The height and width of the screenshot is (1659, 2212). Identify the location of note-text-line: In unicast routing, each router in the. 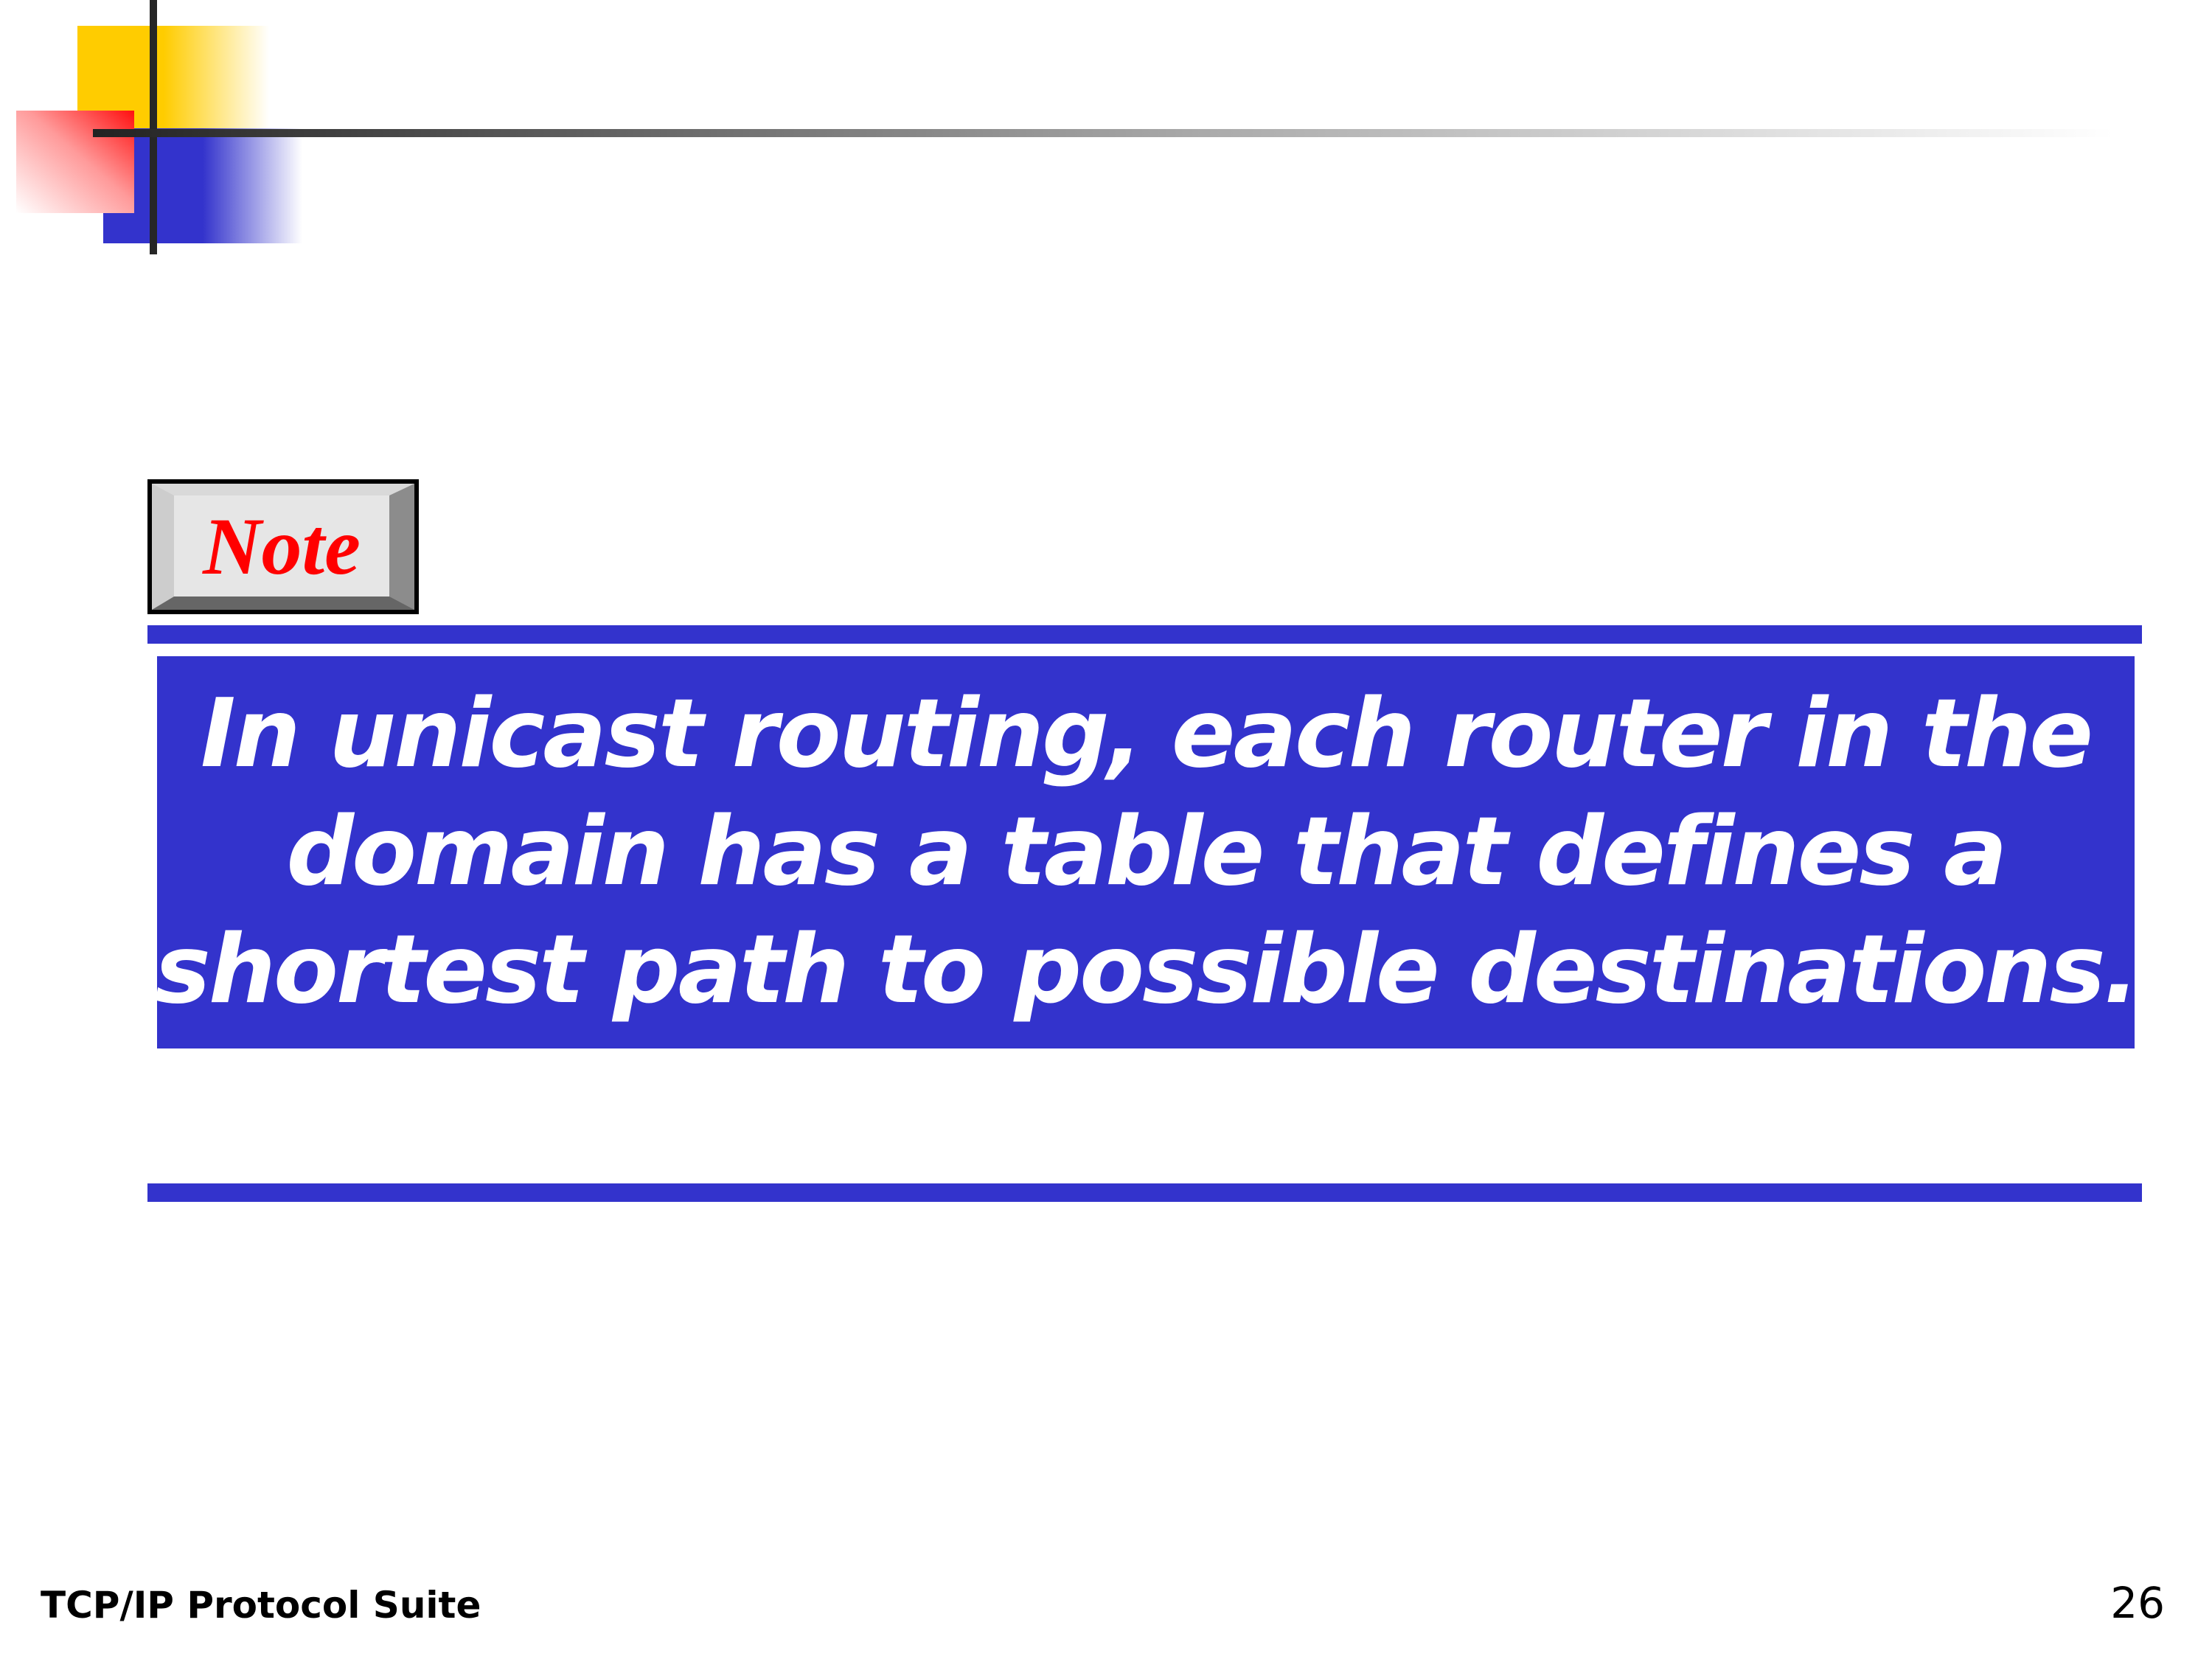
(1146, 734).